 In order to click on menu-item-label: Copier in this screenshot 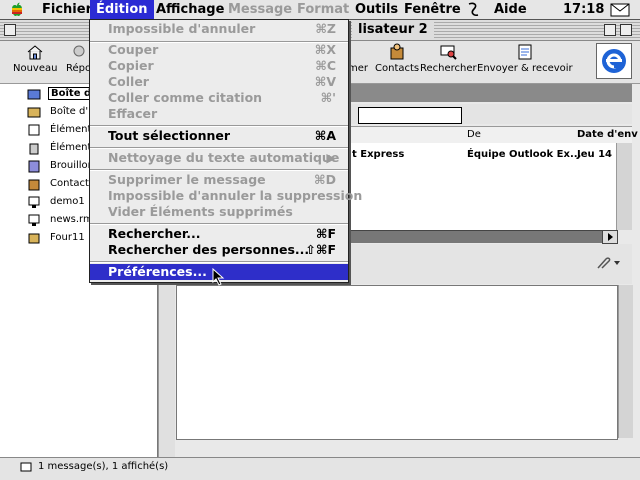, I will do `click(131, 65)`.